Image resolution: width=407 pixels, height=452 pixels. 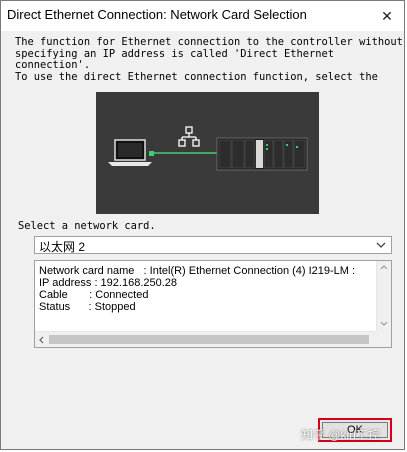 What do you see at coordinates (108, 283) in the screenshot?
I see `info-line: IP address : 192.168.250.28` at bounding box center [108, 283].